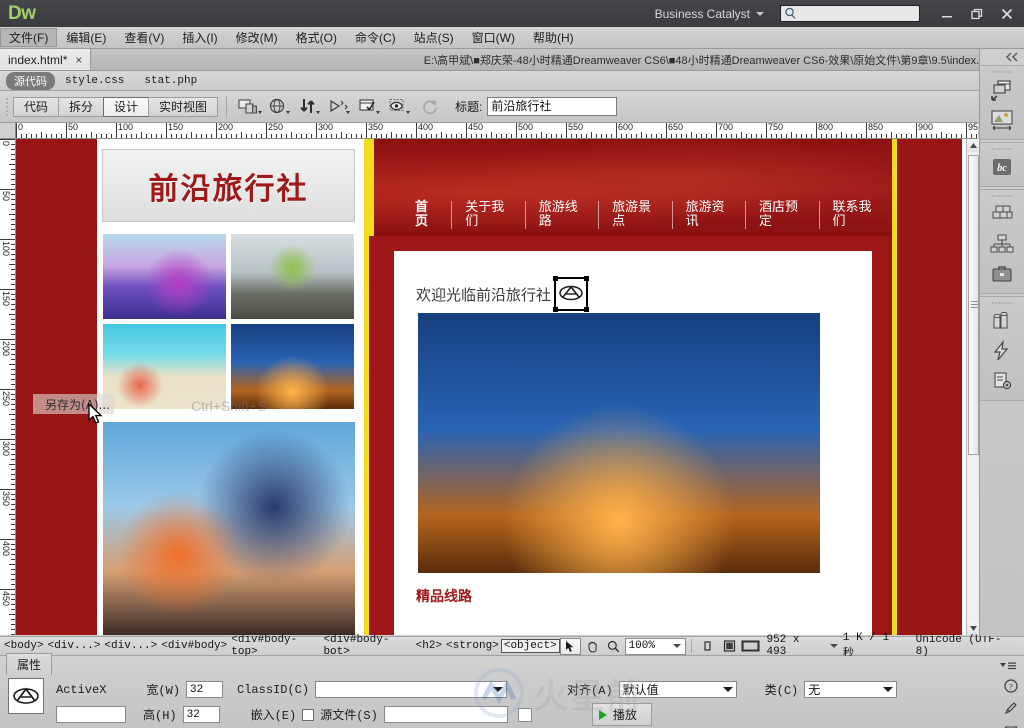  Describe the element at coordinates (164, 276) in the screenshot. I see `thumbnail-purple-lake` at that location.